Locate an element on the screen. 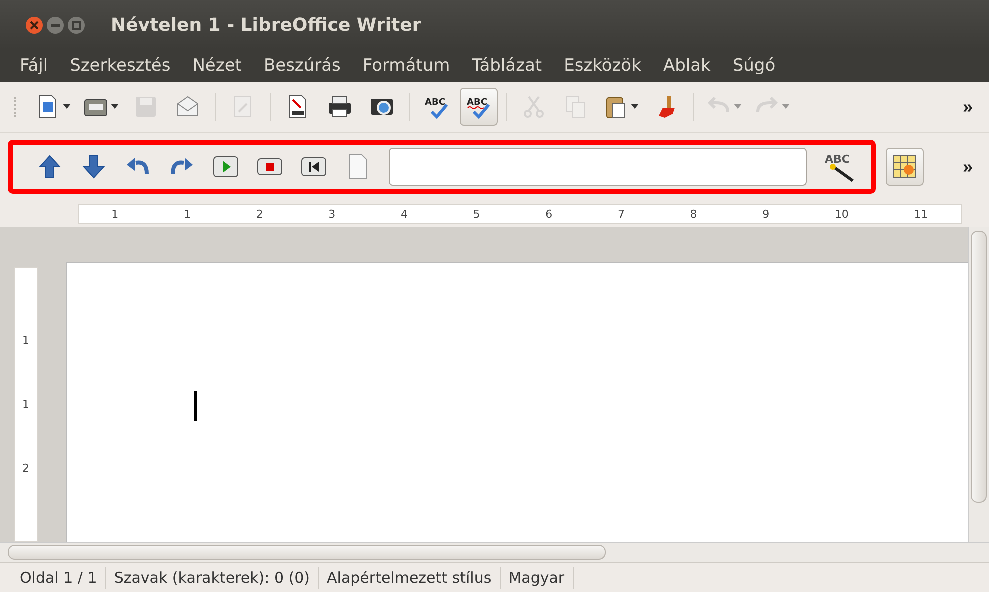 The image size is (989, 592). menu-item: Szerkesztés is located at coordinates (120, 66).